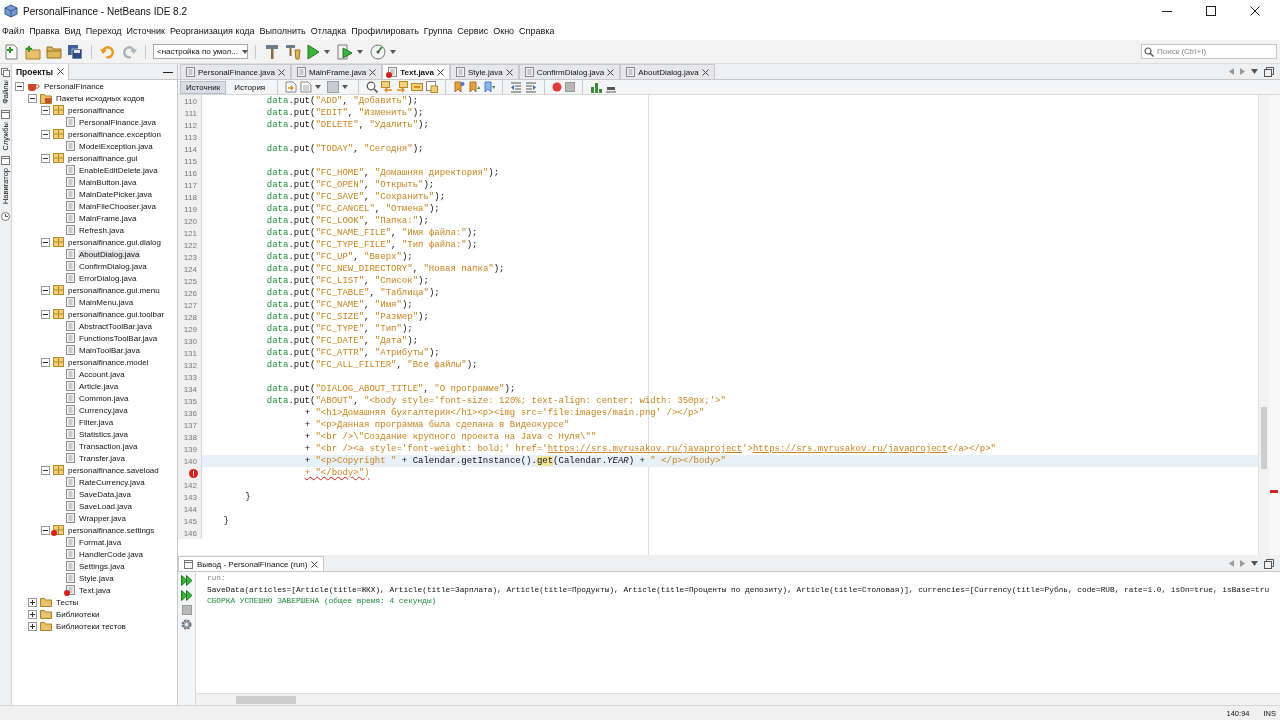  What do you see at coordinates (54, 51) in the screenshot?
I see `folder-icon` at bounding box center [54, 51].